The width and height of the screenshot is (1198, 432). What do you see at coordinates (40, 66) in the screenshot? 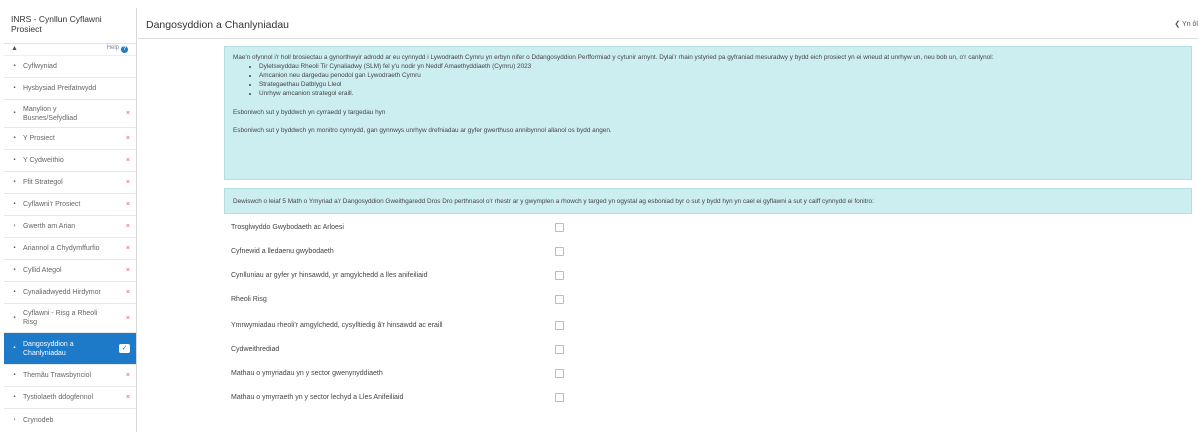
I see `sidebar-item-label: Cyflwyniad` at bounding box center [40, 66].